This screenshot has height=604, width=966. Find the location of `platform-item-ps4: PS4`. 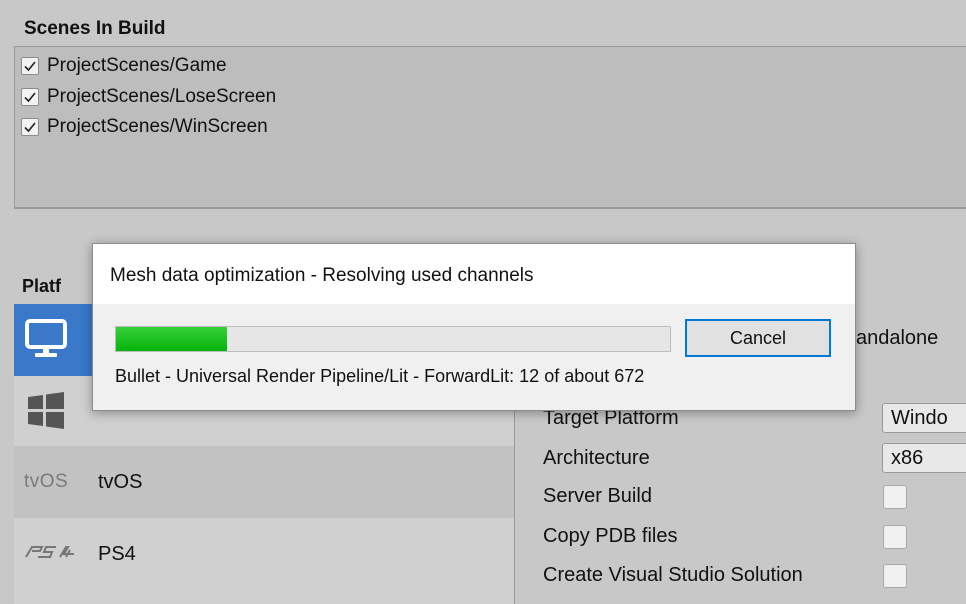

platform-item-ps4: PS4 is located at coordinates (264, 554).